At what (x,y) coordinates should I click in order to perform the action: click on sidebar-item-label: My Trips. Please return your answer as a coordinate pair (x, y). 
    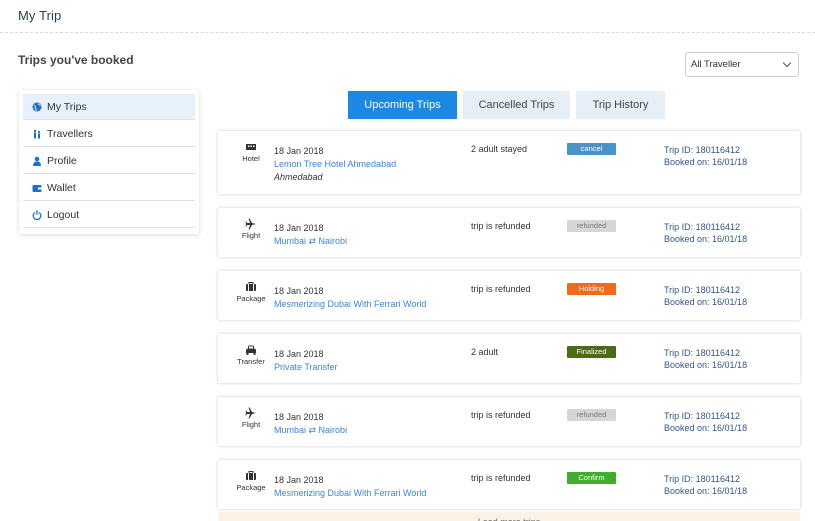
    Looking at the image, I should click on (67, 106).